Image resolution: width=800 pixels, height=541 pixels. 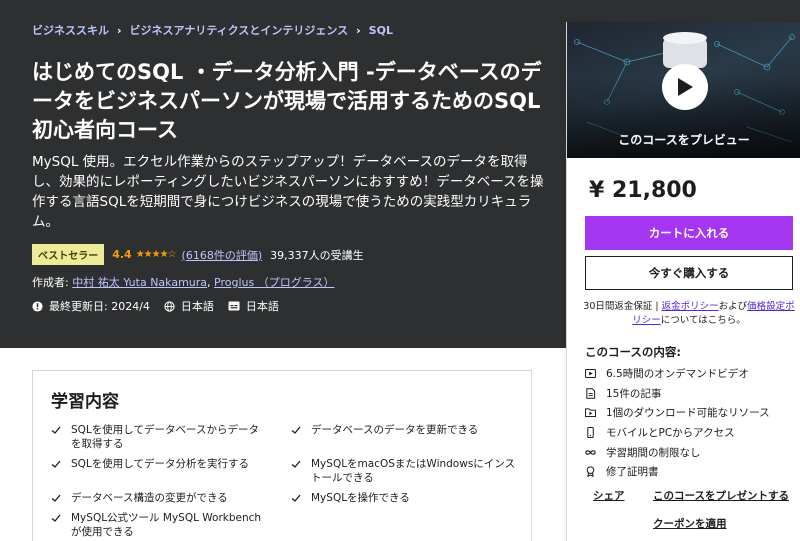 I want to click on list-item: 15件の記事, so click(x=677, y=394).